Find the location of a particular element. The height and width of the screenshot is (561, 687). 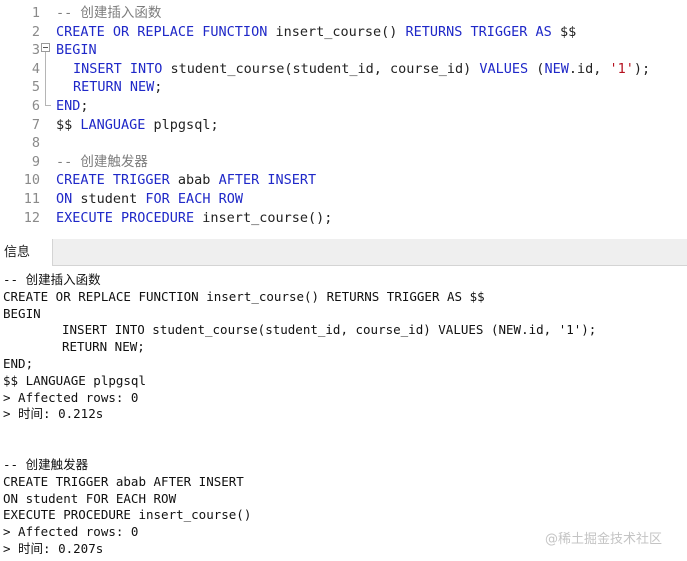

line-number: 6 is located at coordinates (35, 106).